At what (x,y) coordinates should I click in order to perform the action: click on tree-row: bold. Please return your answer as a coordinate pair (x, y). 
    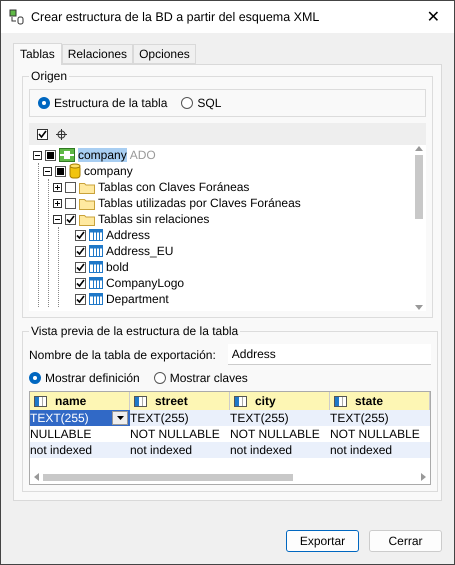
    Looking at the image, I should click on (235, 267).